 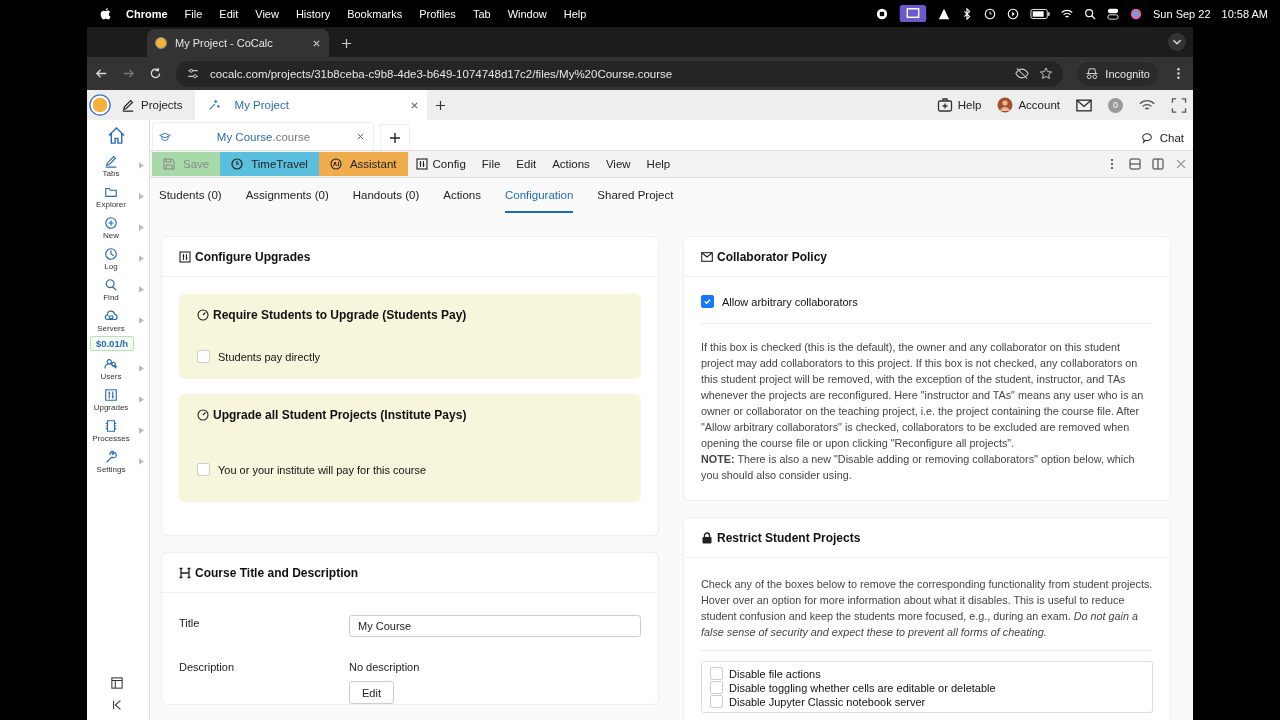 What do you see at coordinates (491, 164) in the screenshot?
I see `menu-button: File` at bounding box center [491, 164].